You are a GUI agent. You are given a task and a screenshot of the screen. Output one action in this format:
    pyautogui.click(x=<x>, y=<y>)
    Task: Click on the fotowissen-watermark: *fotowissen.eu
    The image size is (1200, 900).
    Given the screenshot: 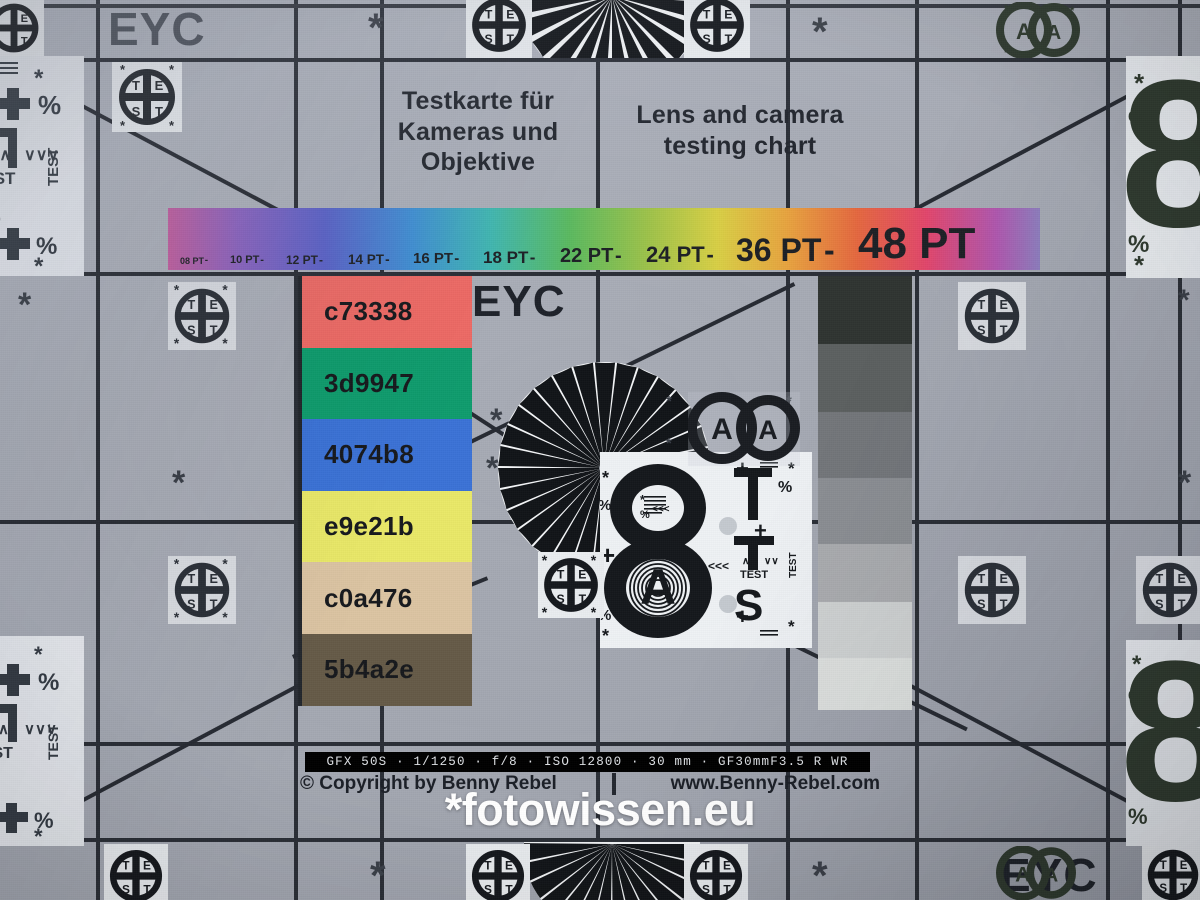 What is the action you would take?
    pyautogui.click(x=600, y=809)
    